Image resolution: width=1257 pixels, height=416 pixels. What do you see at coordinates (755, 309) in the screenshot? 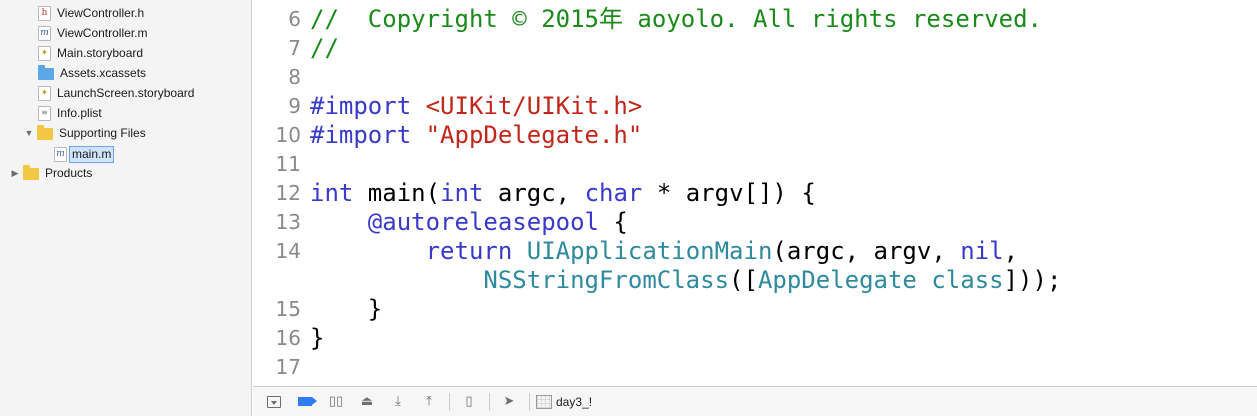
I see `code-line: 15 }` at bounding box center [755, 309].